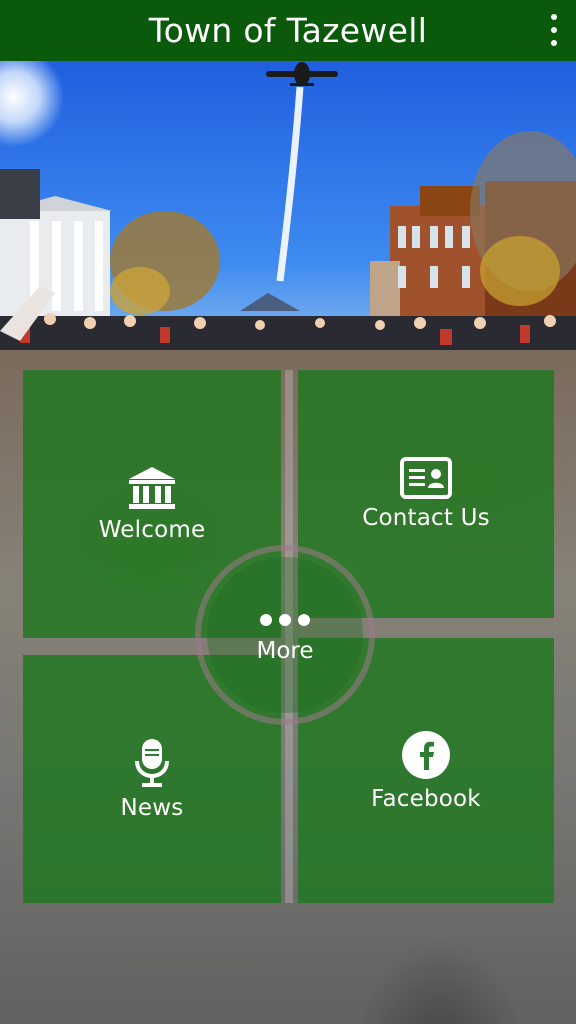 The image size is (576, 1024). Describe the element at coordinates (285, 635) in the screenshot. I see `more-button: More` at that location.